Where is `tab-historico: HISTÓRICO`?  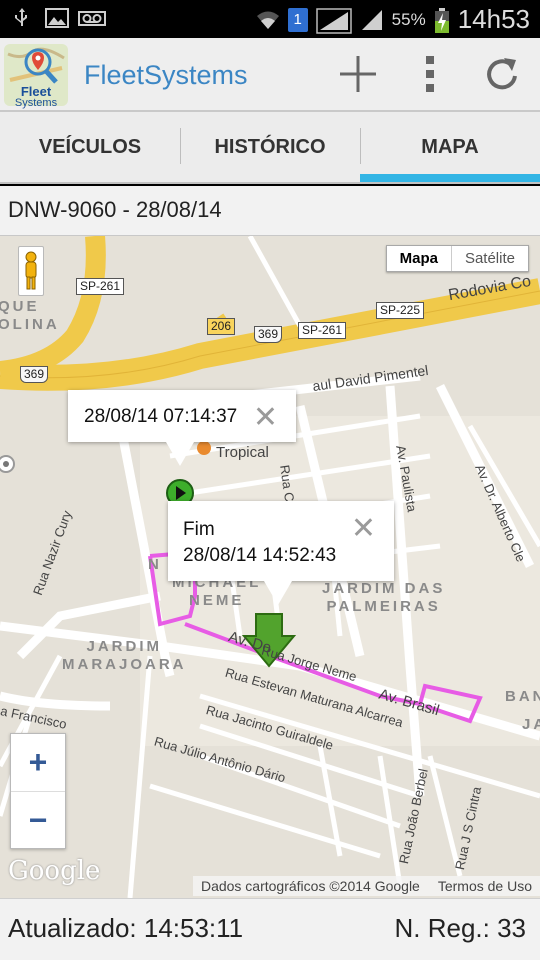
tab-historico: HISTÓRICO is located at coordinates (270, 147).